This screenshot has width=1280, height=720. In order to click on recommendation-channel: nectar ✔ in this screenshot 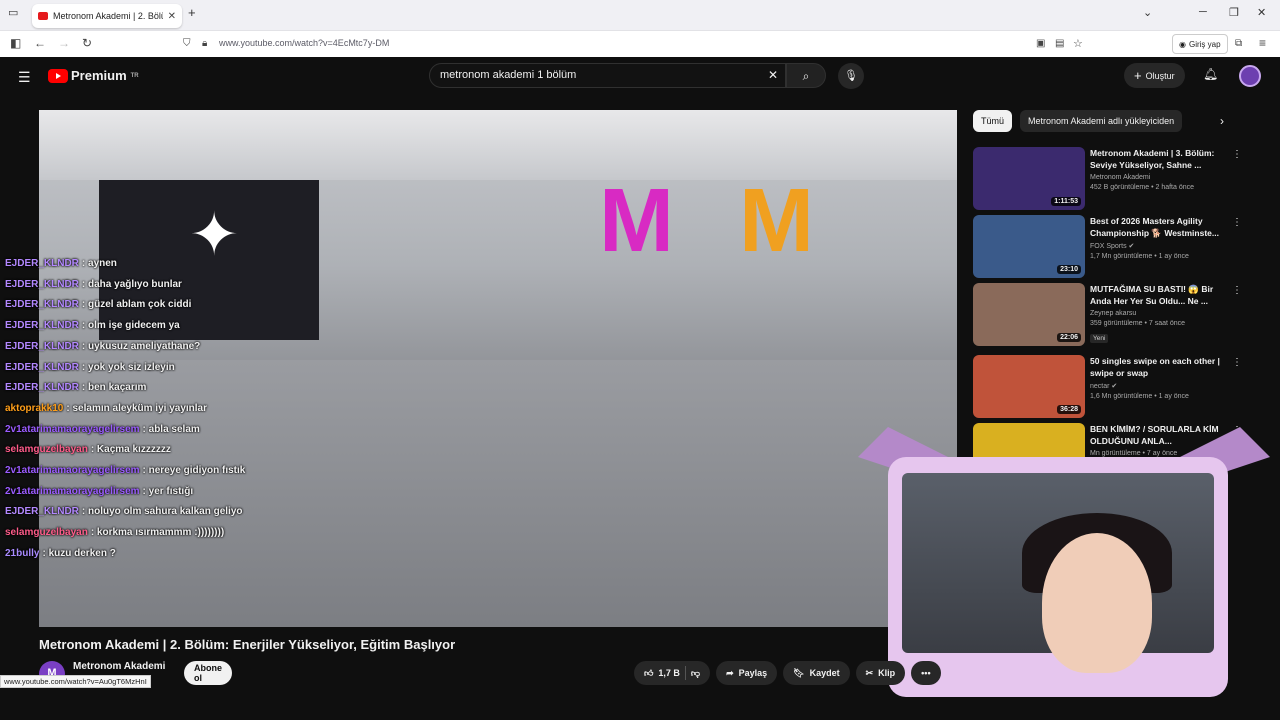, I will do `click(1160, 386)`.